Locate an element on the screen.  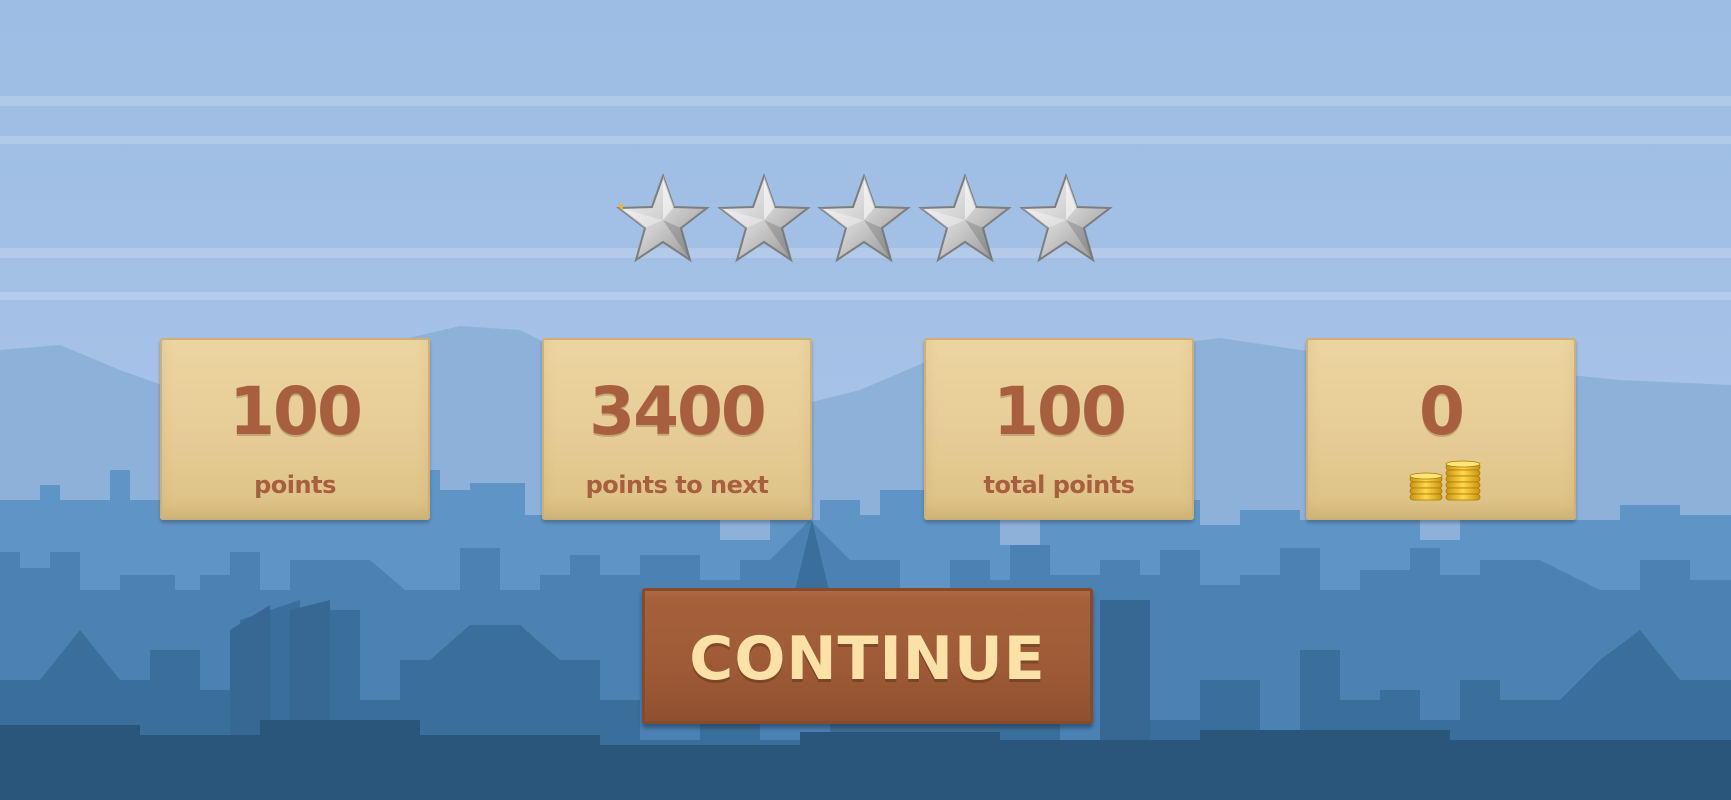
coins-card: 0 is located at coordinates (1441, 429).